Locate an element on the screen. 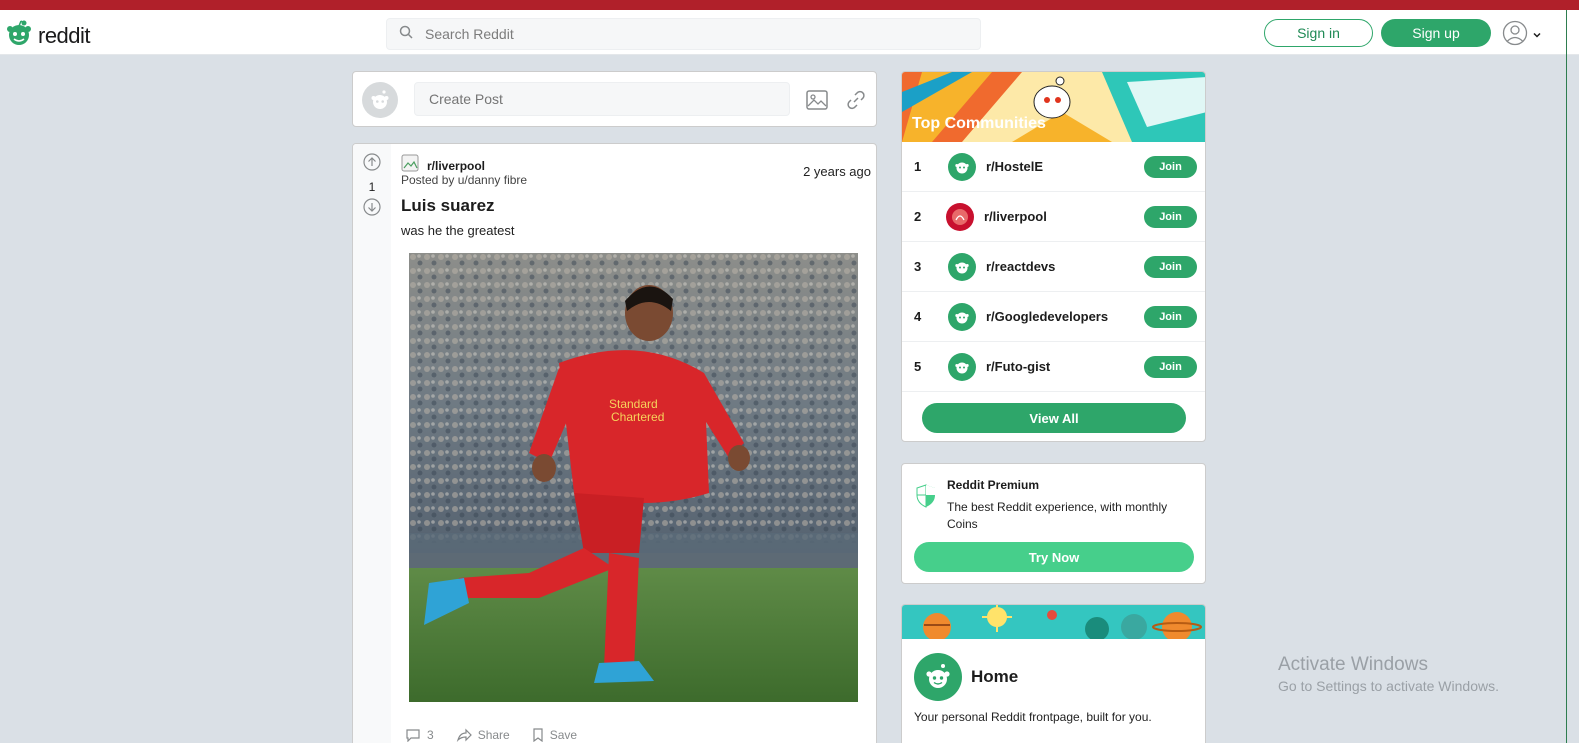 This screenshot has height=743, width=1579. home-snoo-icon is located at coordinates (938, 677).